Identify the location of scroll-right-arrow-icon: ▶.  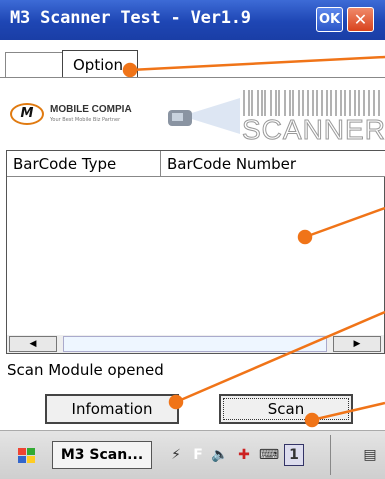
(357, 344).